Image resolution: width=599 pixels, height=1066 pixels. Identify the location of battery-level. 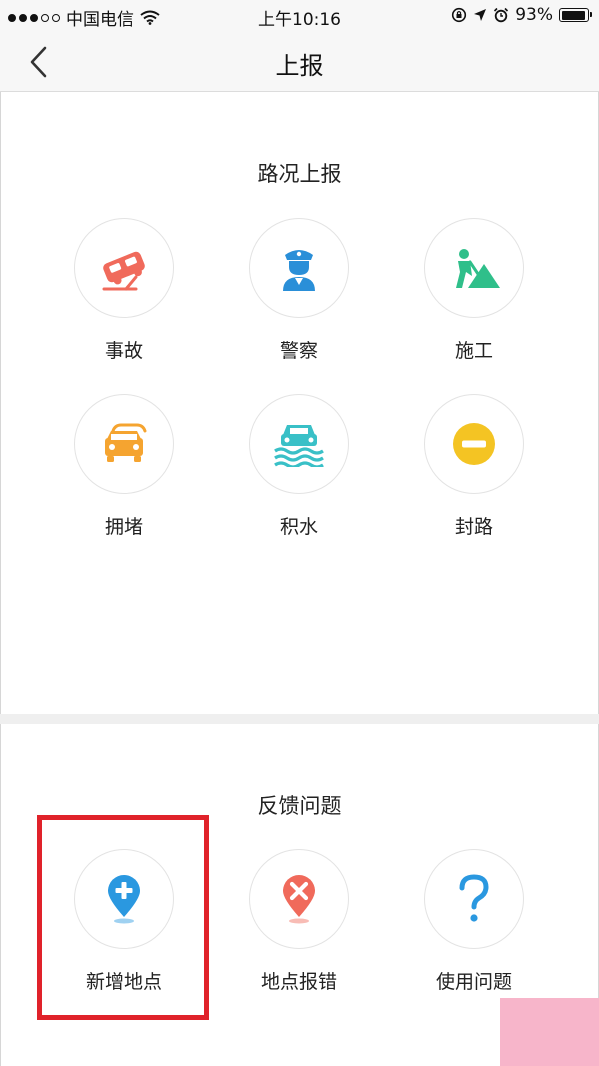
(573, 15).